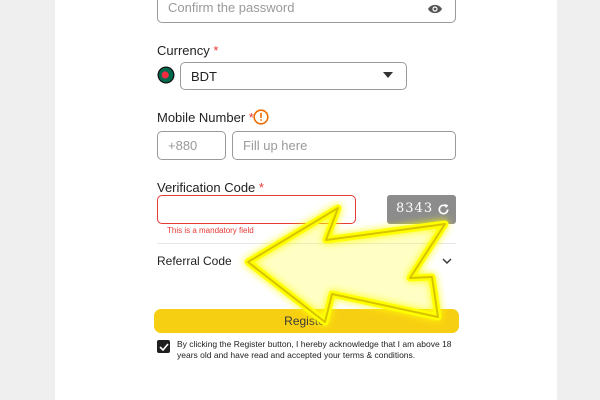  I want to click on country-code-field: +880, so click(191, 145).